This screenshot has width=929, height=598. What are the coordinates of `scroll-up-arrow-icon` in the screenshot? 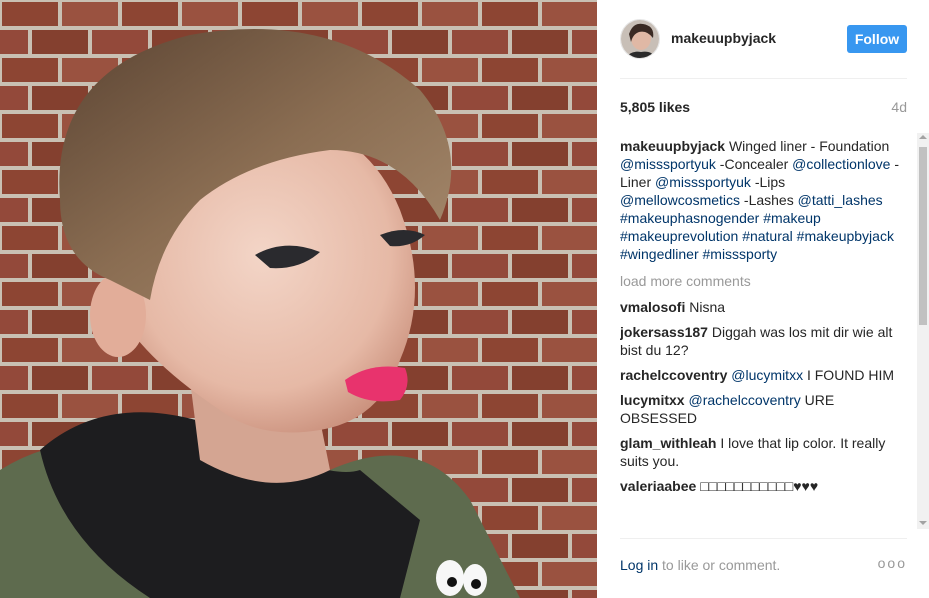 It's located at (923, 137).